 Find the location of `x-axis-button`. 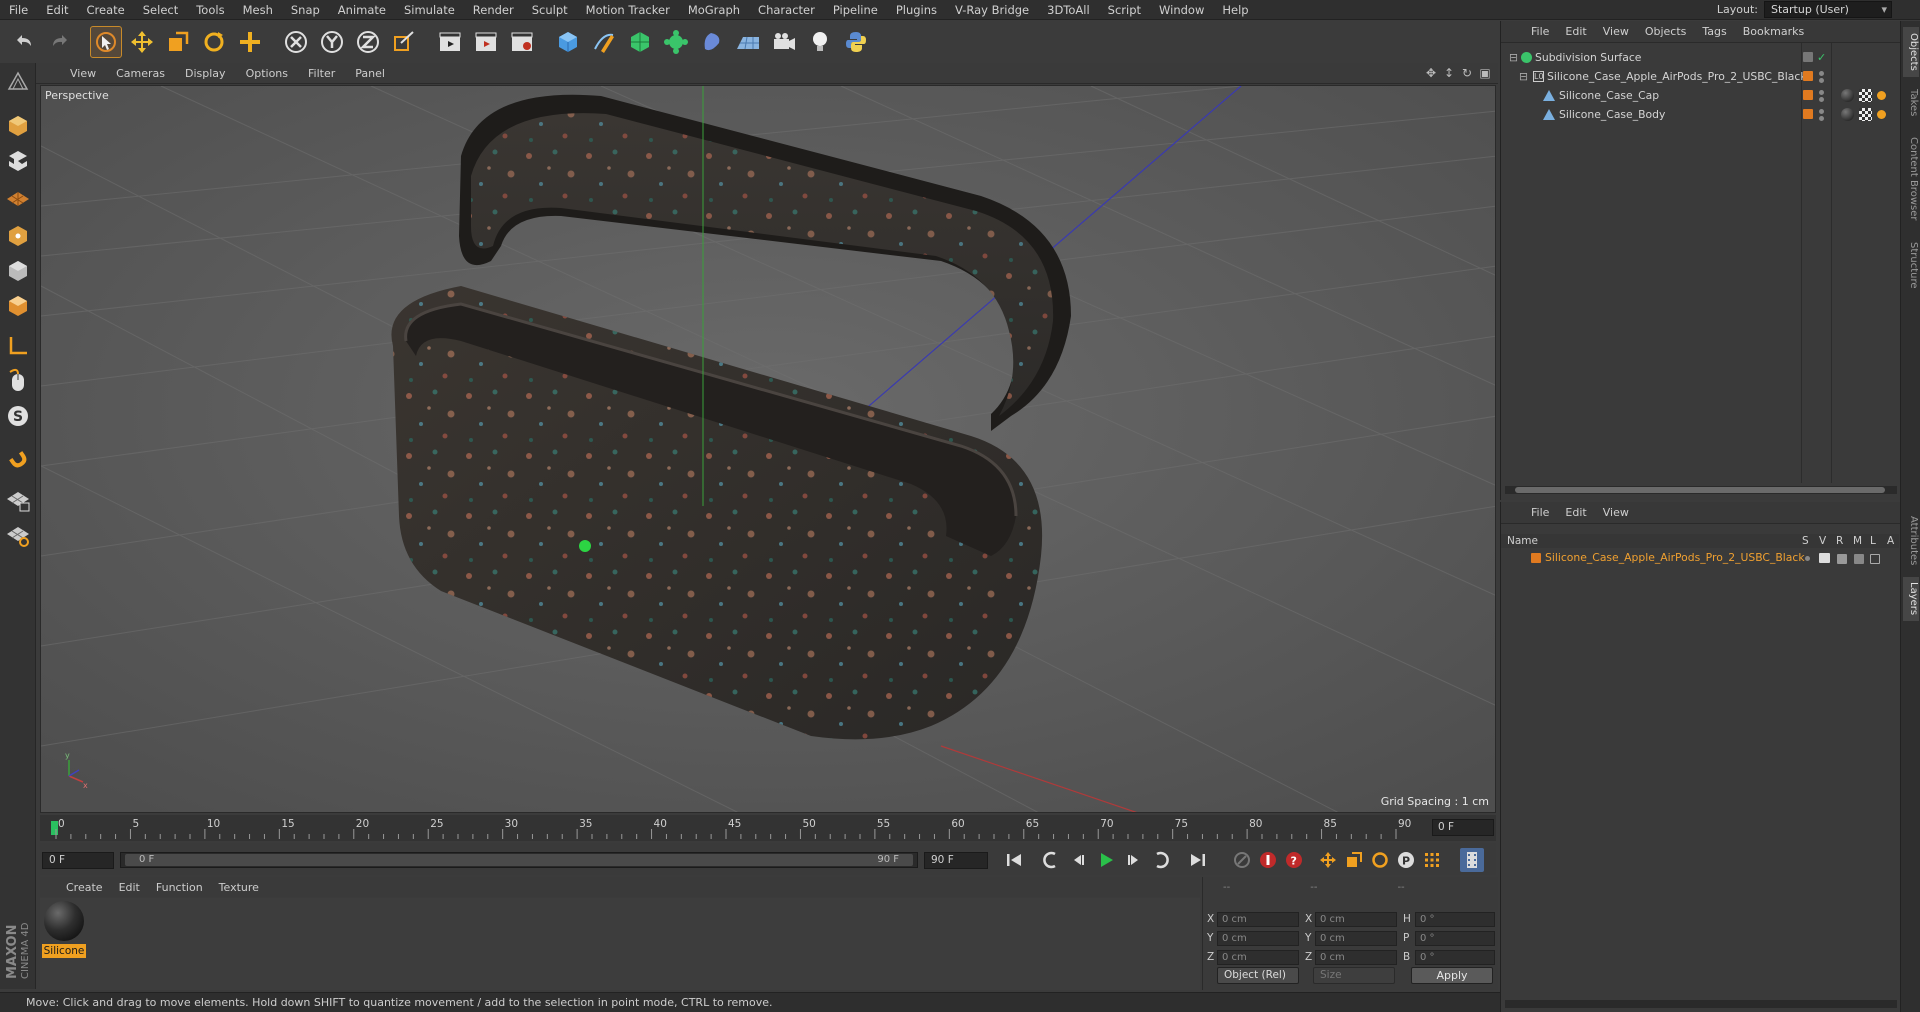

x-axis-button is located at coordinates (296, 42).